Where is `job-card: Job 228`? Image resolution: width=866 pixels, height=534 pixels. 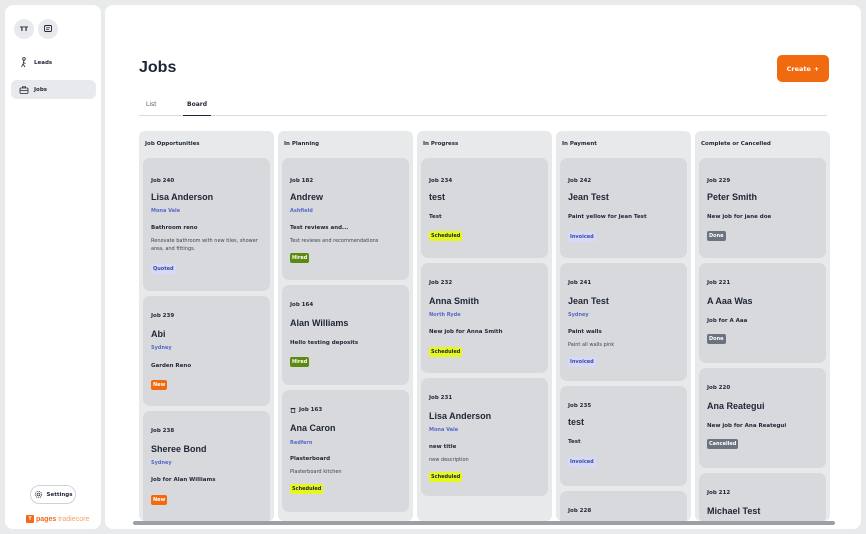 job-card: Job 228 is located at coordinates (623, 506).